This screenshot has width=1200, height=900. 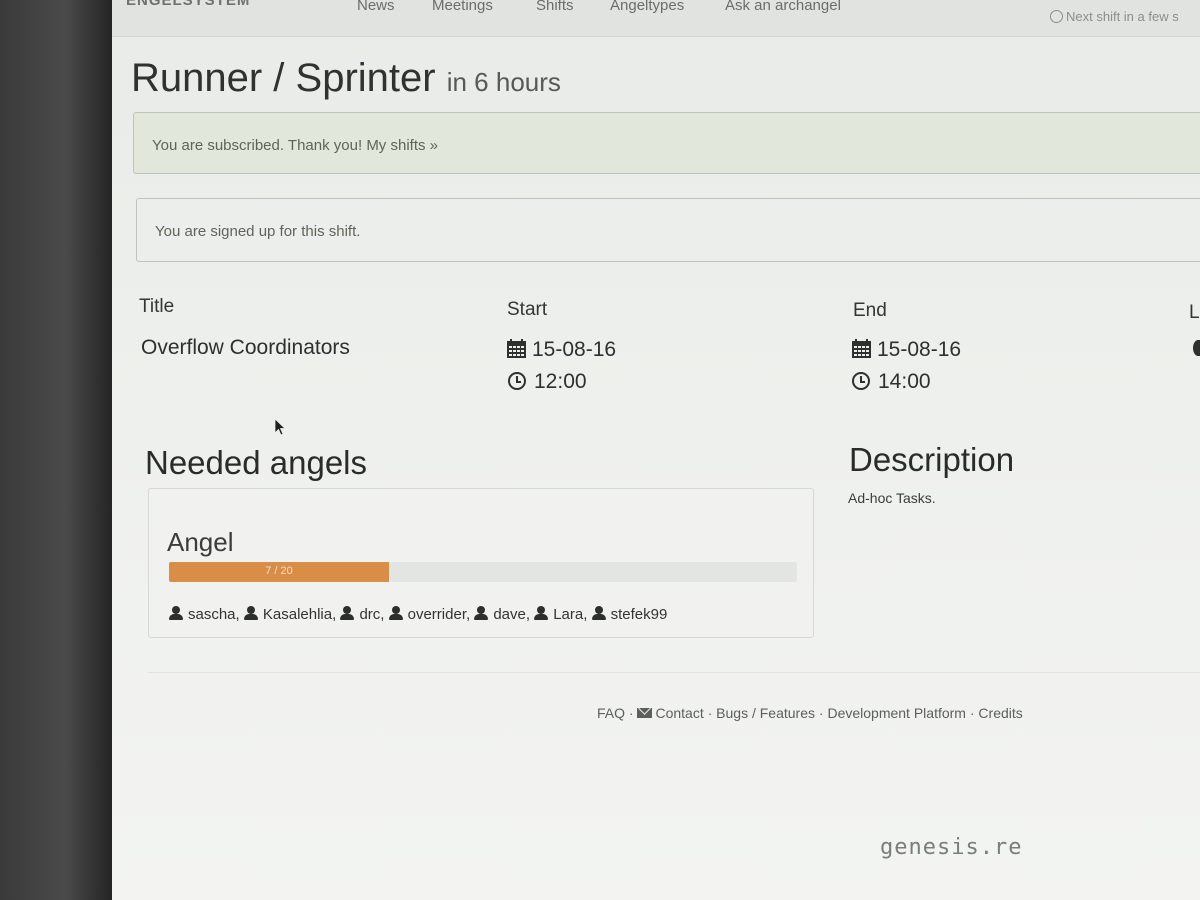 What do you see at coordinates (1196, 348) in the screenshot?
I see `map-marker-icon` at bounding box center [1196, 348].